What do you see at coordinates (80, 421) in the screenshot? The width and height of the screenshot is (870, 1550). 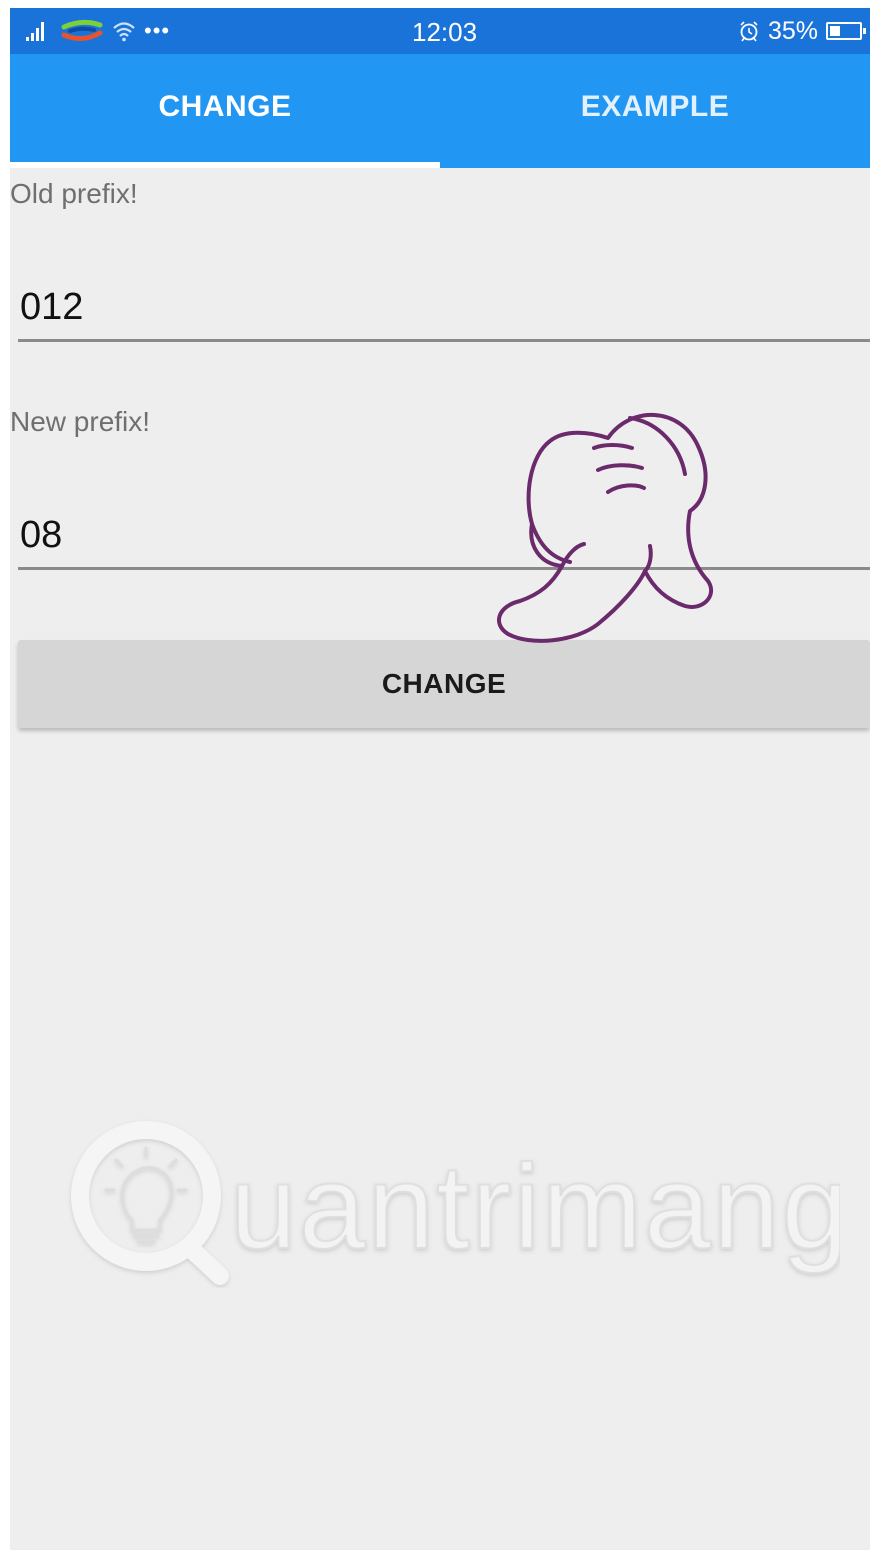 I see `new-prefix-label: New prefix!` at bounding box center [80, 421].